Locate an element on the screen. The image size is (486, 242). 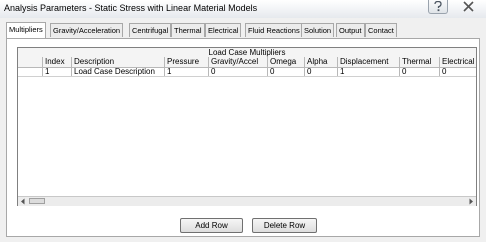
column-header-alpha: Alpha is located at coordinates (321, 62).